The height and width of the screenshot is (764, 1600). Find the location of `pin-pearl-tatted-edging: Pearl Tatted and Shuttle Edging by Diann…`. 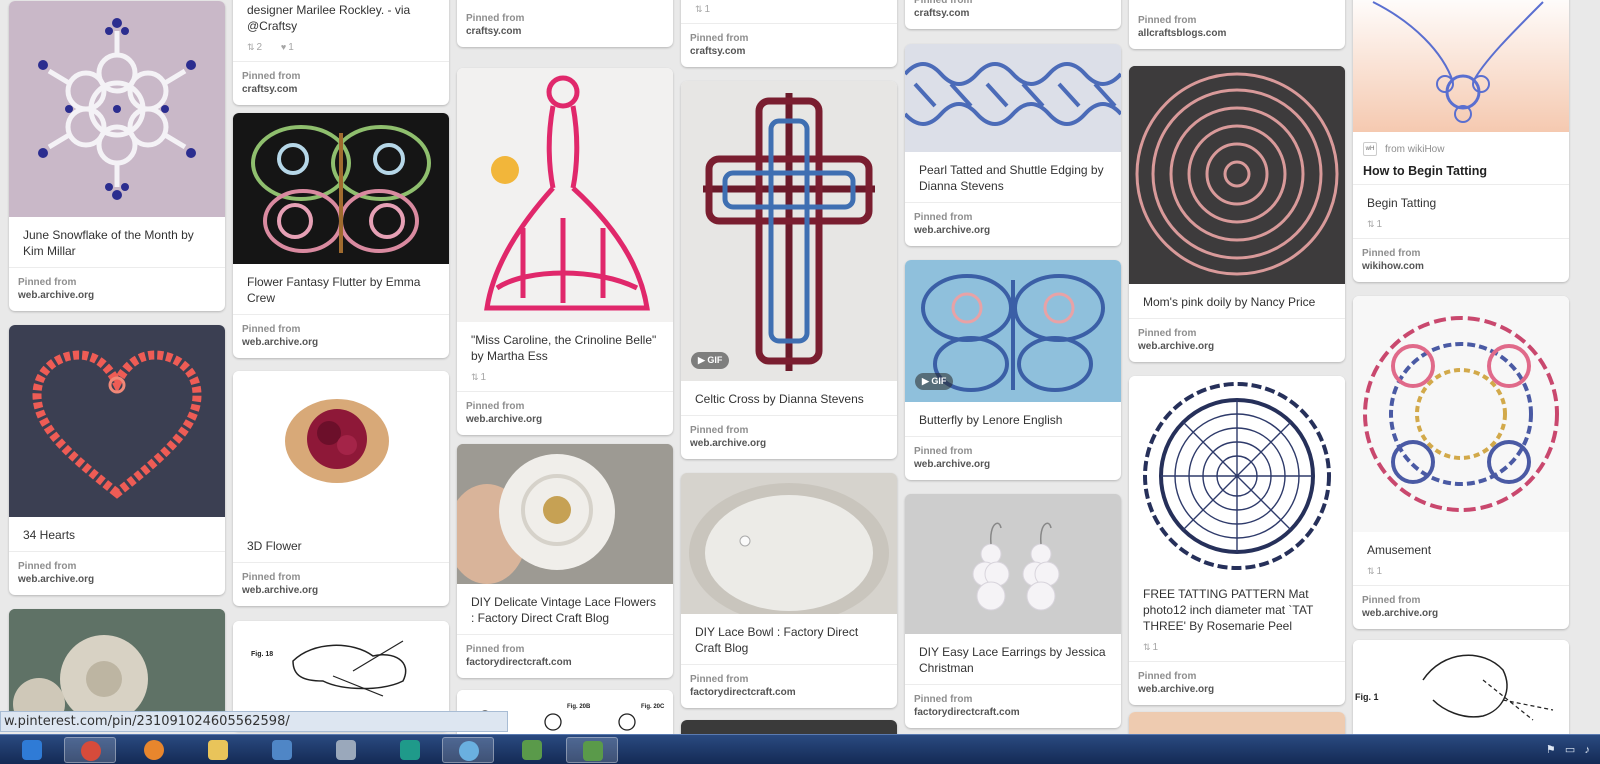

pin-pearl-tatted-edging: Pearl Tatted and Shuttle Edging by Diann… is located at coordinates (1013, 145).